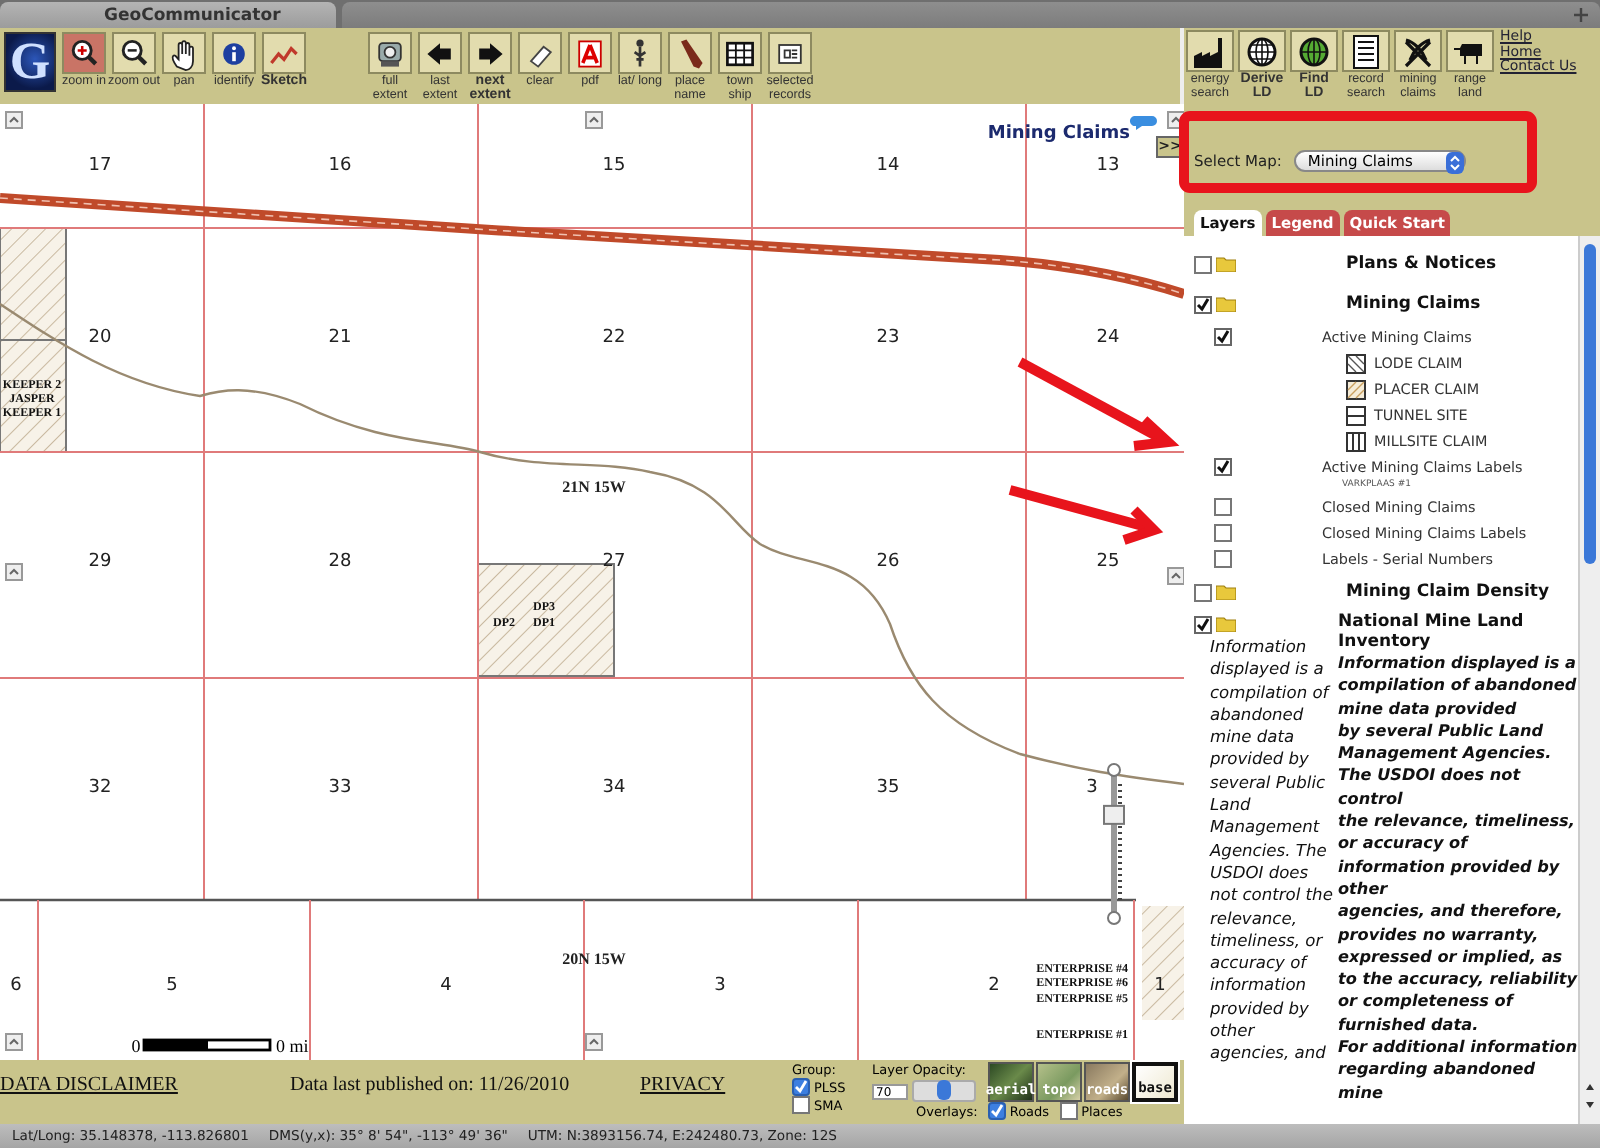 This screenshot has width=1600, height=1148. Describe the element at coordinates (168, 15) in the screenshot. I see `browser-tab: GeoCommunicator` at that location.